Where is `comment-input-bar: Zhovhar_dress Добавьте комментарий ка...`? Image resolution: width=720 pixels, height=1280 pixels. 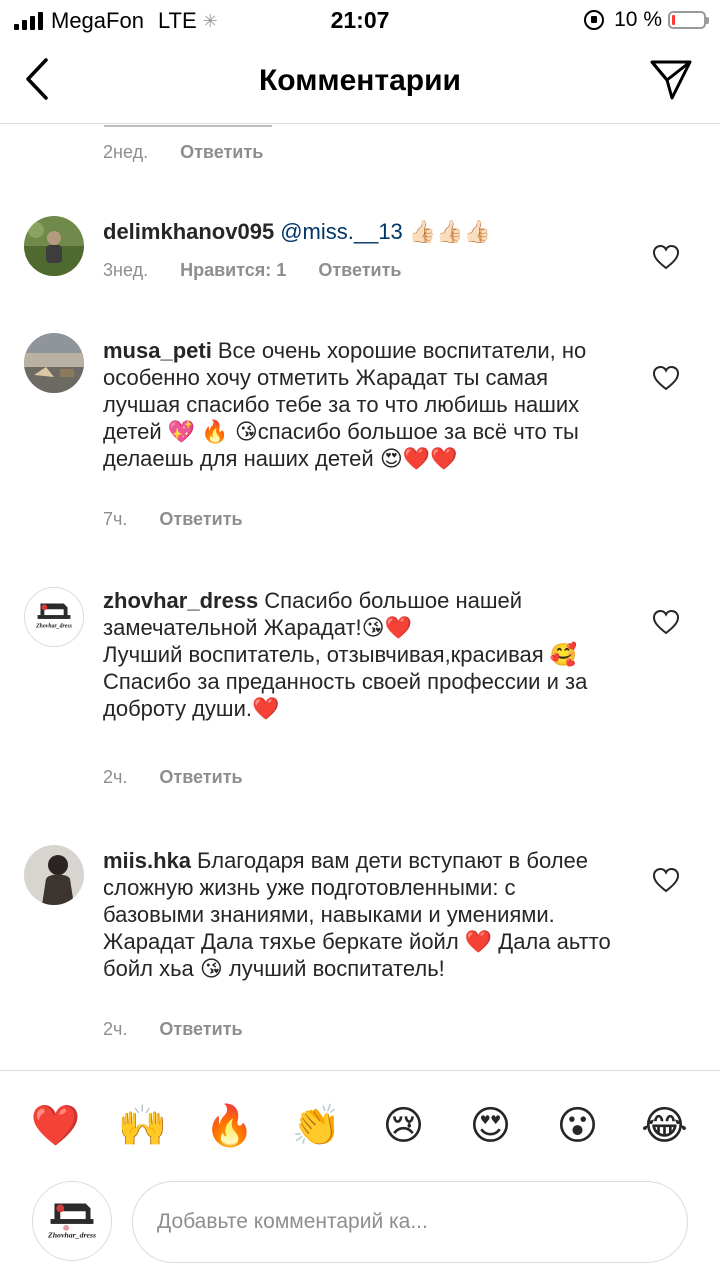 comment-input-bar: Zhovhar_dress Добавьте комментарий ка... is located at coordinates (360, 1228).